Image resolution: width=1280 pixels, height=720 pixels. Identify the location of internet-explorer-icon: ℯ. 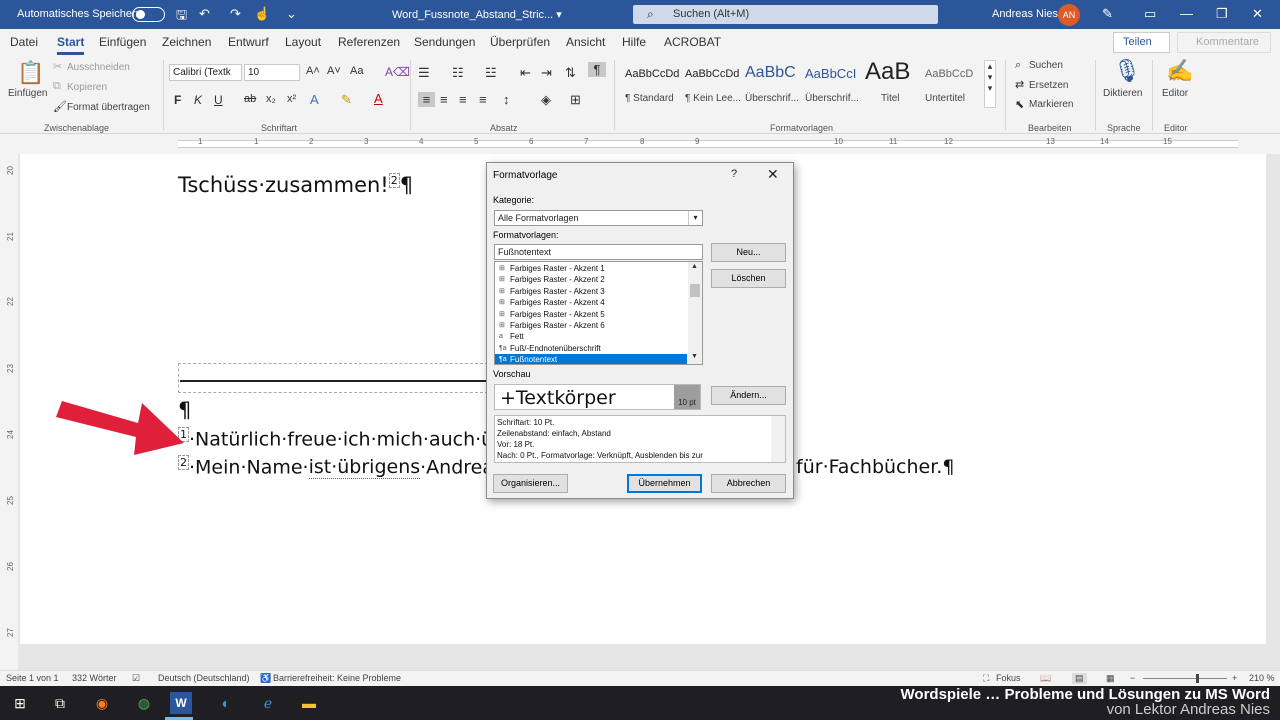
(268, 703).